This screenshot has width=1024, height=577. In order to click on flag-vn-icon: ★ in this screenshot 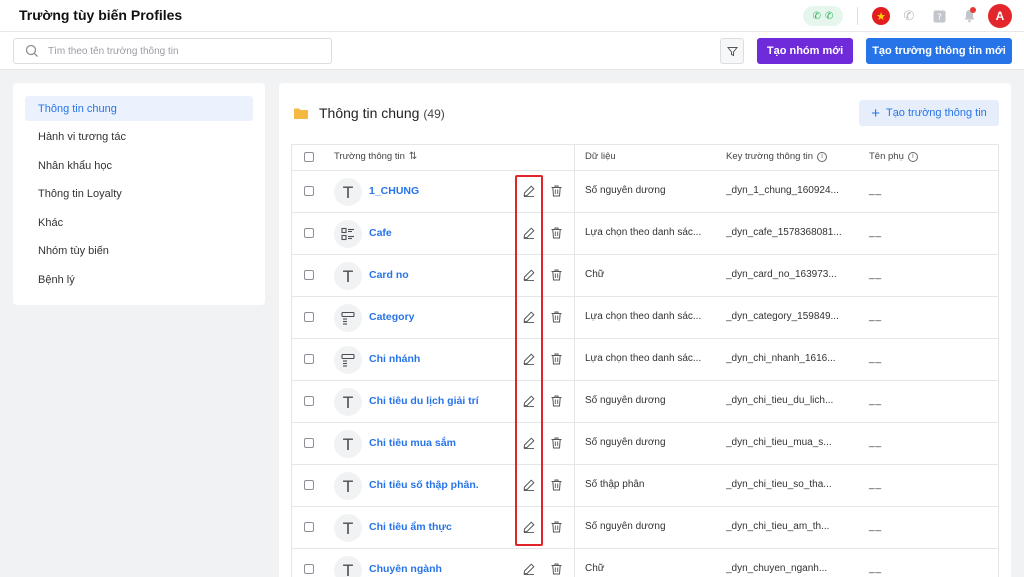, I will do `click(881, 16)`.